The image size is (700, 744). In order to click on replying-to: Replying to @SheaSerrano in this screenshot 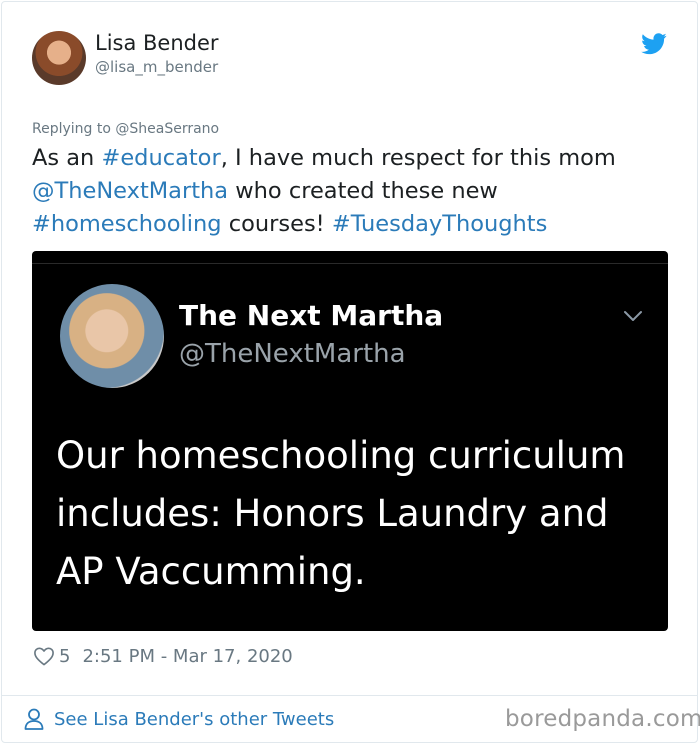, I will do `click(125, 129)`.